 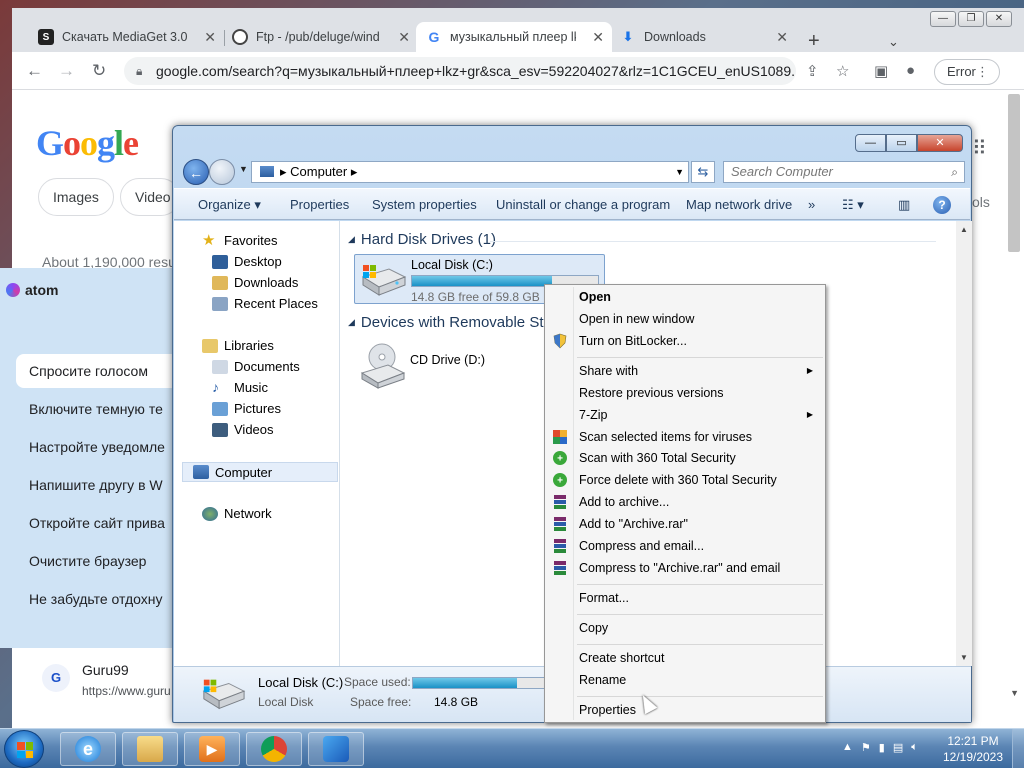 What do you see at coordinates (106, 371) in the screenshot?
I see `atom-suggestion: Спросите голосом` at bounding box center [106, 371].